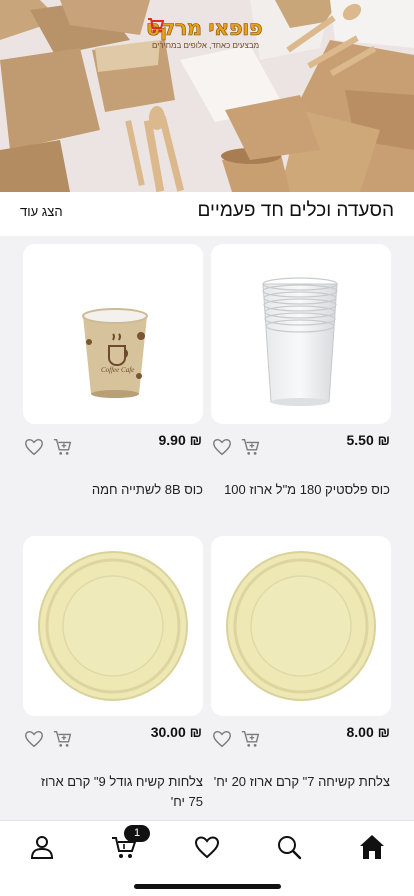 This screenshot has width=414, height=896. I want to click on plastic-cup-image, so click(300, 341).